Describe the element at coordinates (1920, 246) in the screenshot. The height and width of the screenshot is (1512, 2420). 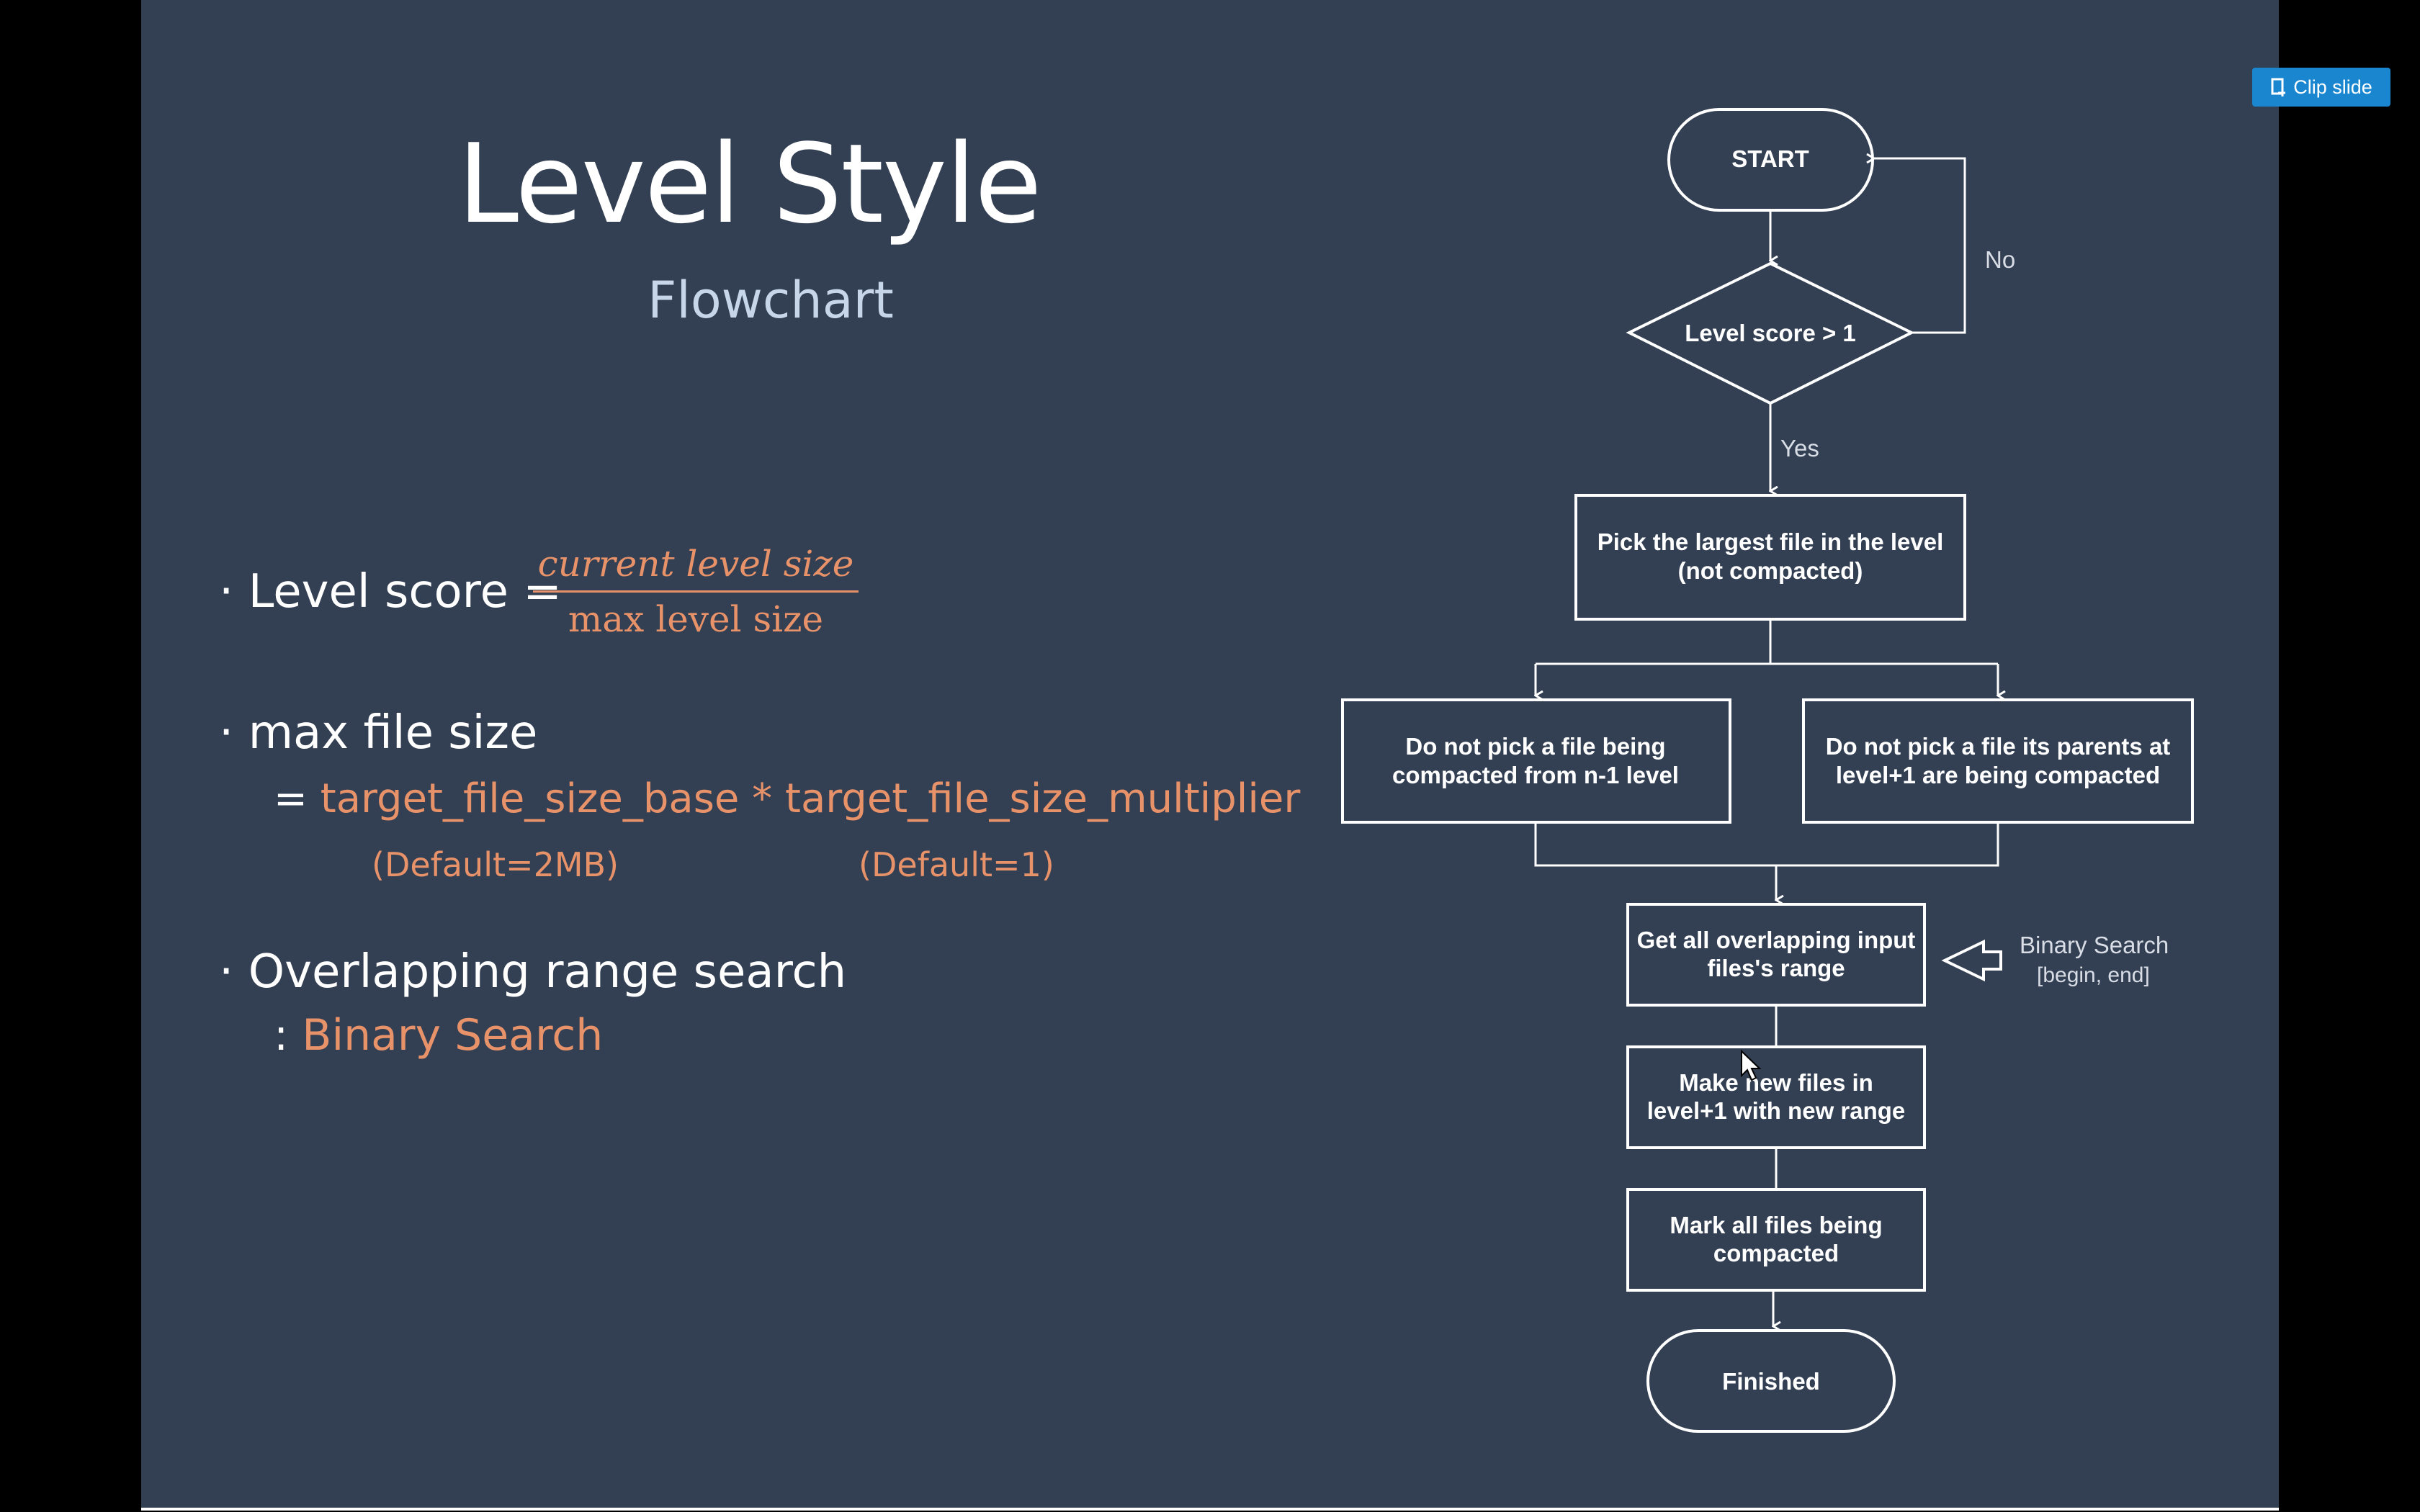
I see `arrow-no-loop` at that location.